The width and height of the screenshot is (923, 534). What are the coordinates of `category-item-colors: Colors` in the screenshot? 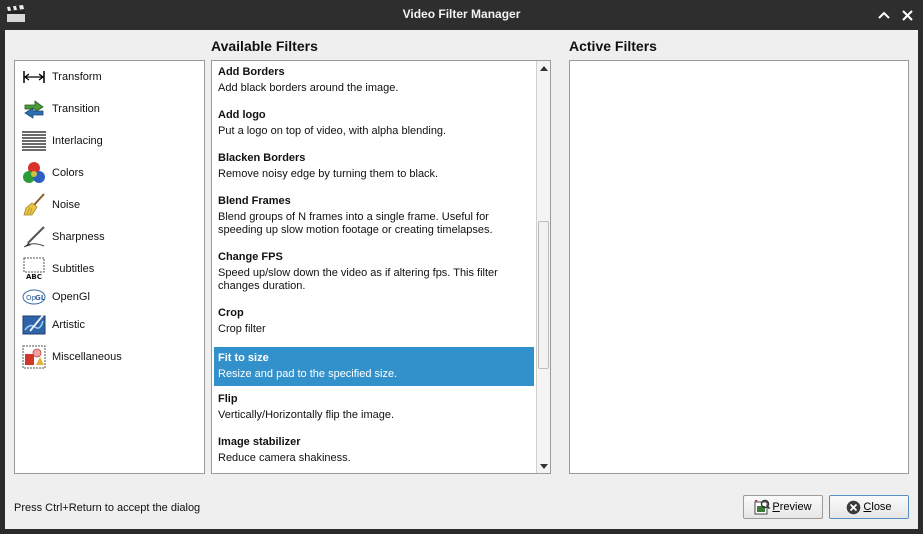 It's located at (52, 173).